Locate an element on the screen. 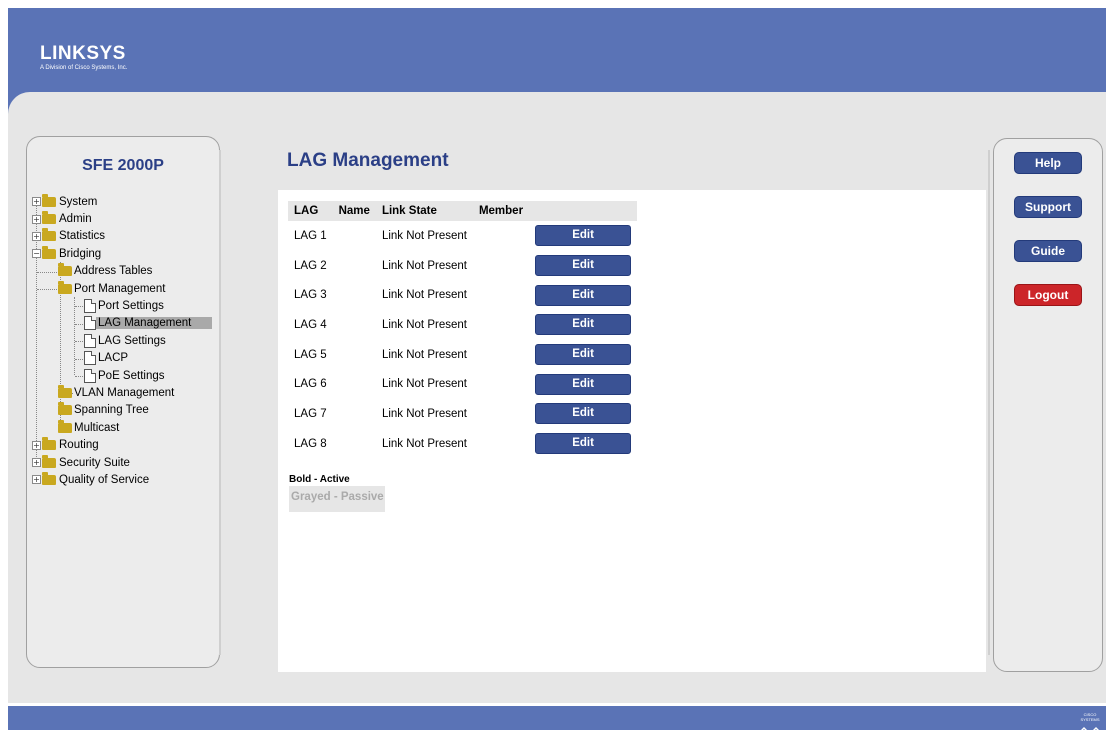 The width and height of the screenshot is (1106, 740). help-button: Help is located at coordinates (1048, 163).